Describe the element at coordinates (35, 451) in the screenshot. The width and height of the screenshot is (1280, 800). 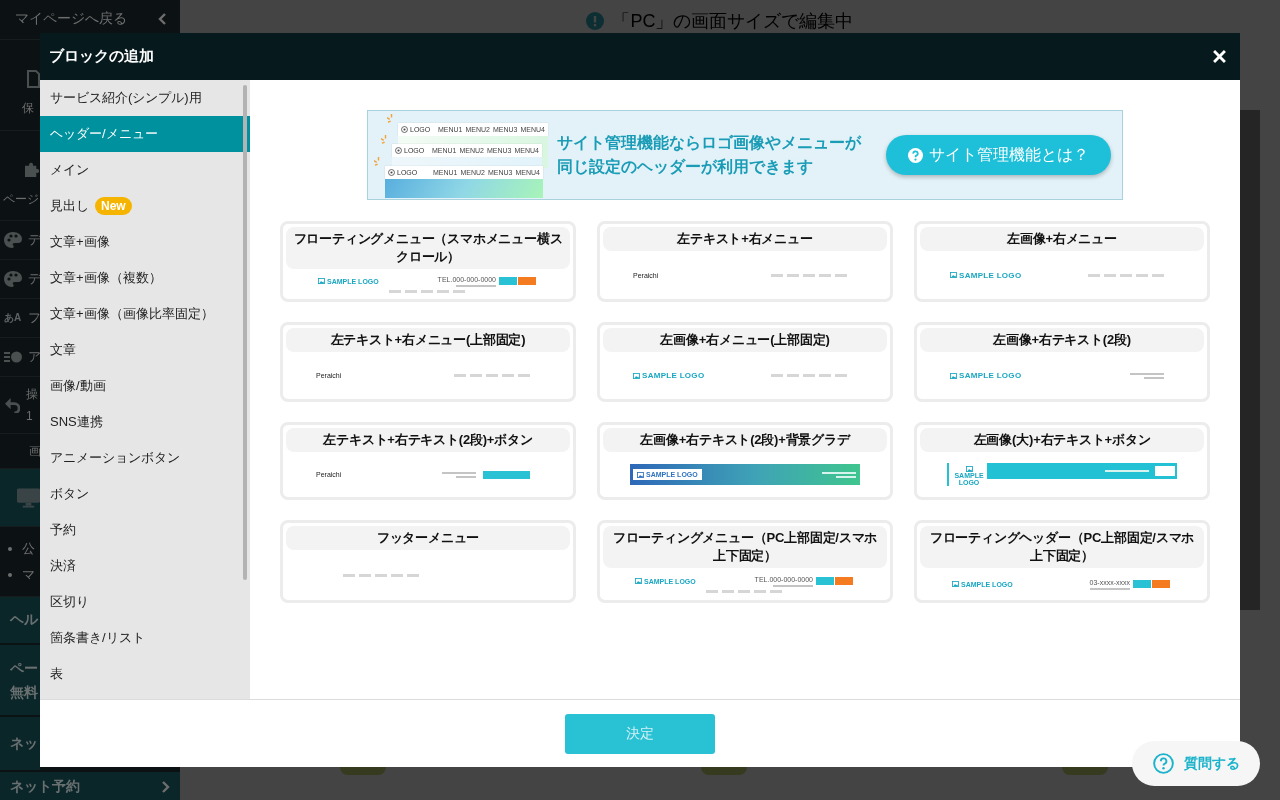
I see `sidebar-caption: 画` at that location.